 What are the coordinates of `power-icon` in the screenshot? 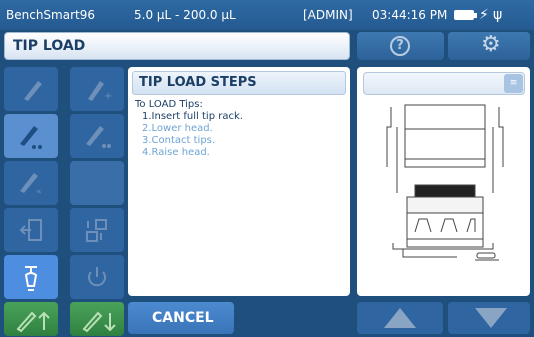 It's located at (97, 277).